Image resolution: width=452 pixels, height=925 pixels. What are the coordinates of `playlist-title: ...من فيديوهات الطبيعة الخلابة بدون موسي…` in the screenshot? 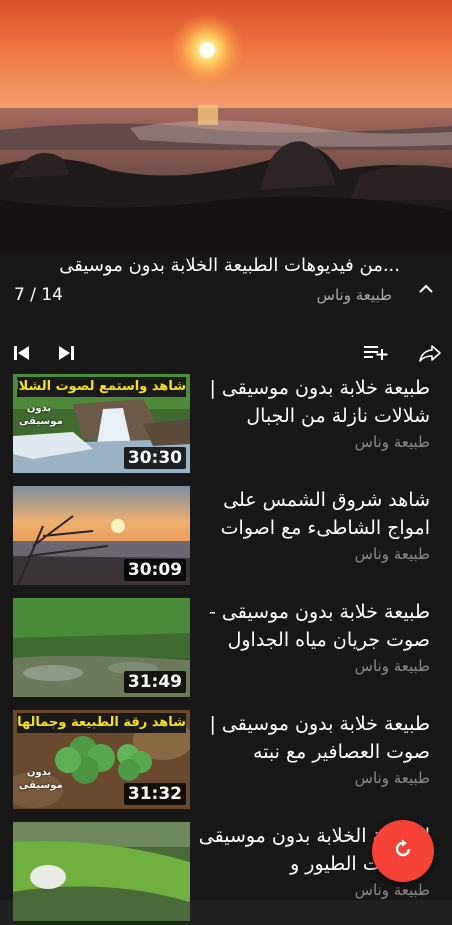 It's located at (229, 265).